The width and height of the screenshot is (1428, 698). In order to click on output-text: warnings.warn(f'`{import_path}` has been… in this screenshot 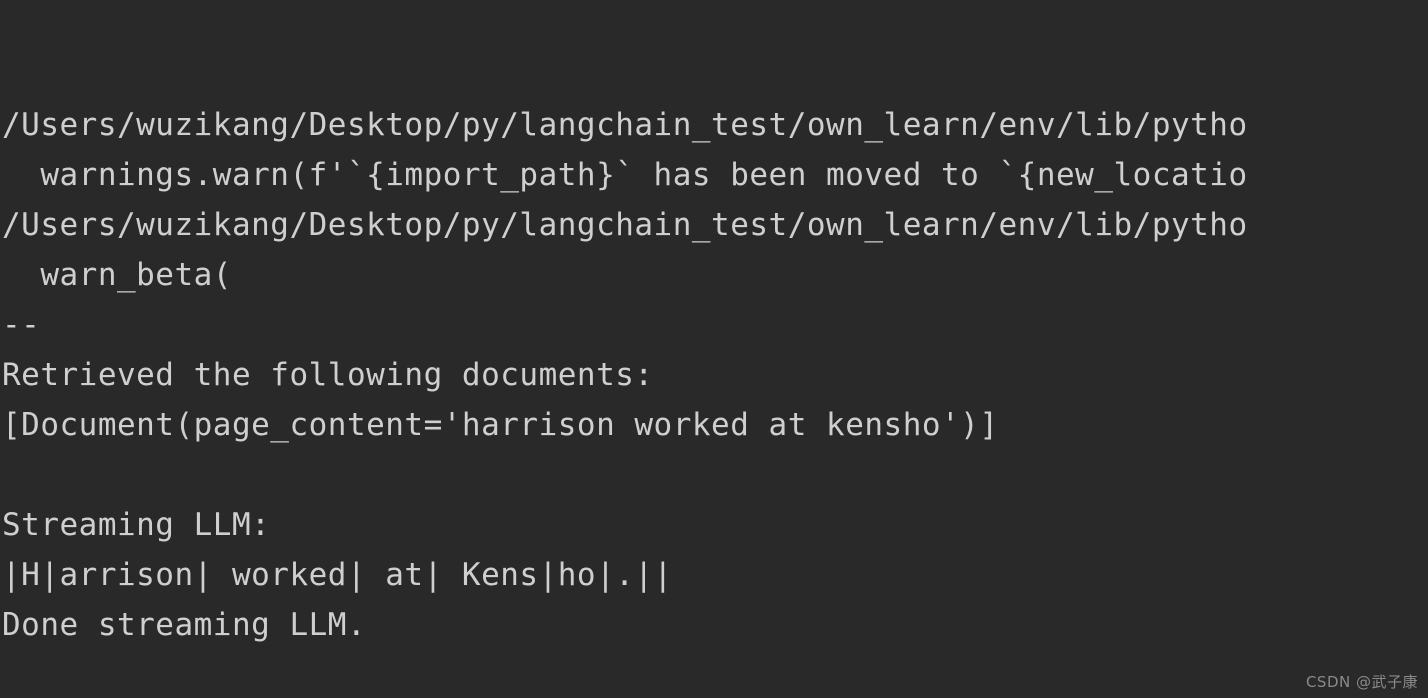, I will do `click(625, 175)`.